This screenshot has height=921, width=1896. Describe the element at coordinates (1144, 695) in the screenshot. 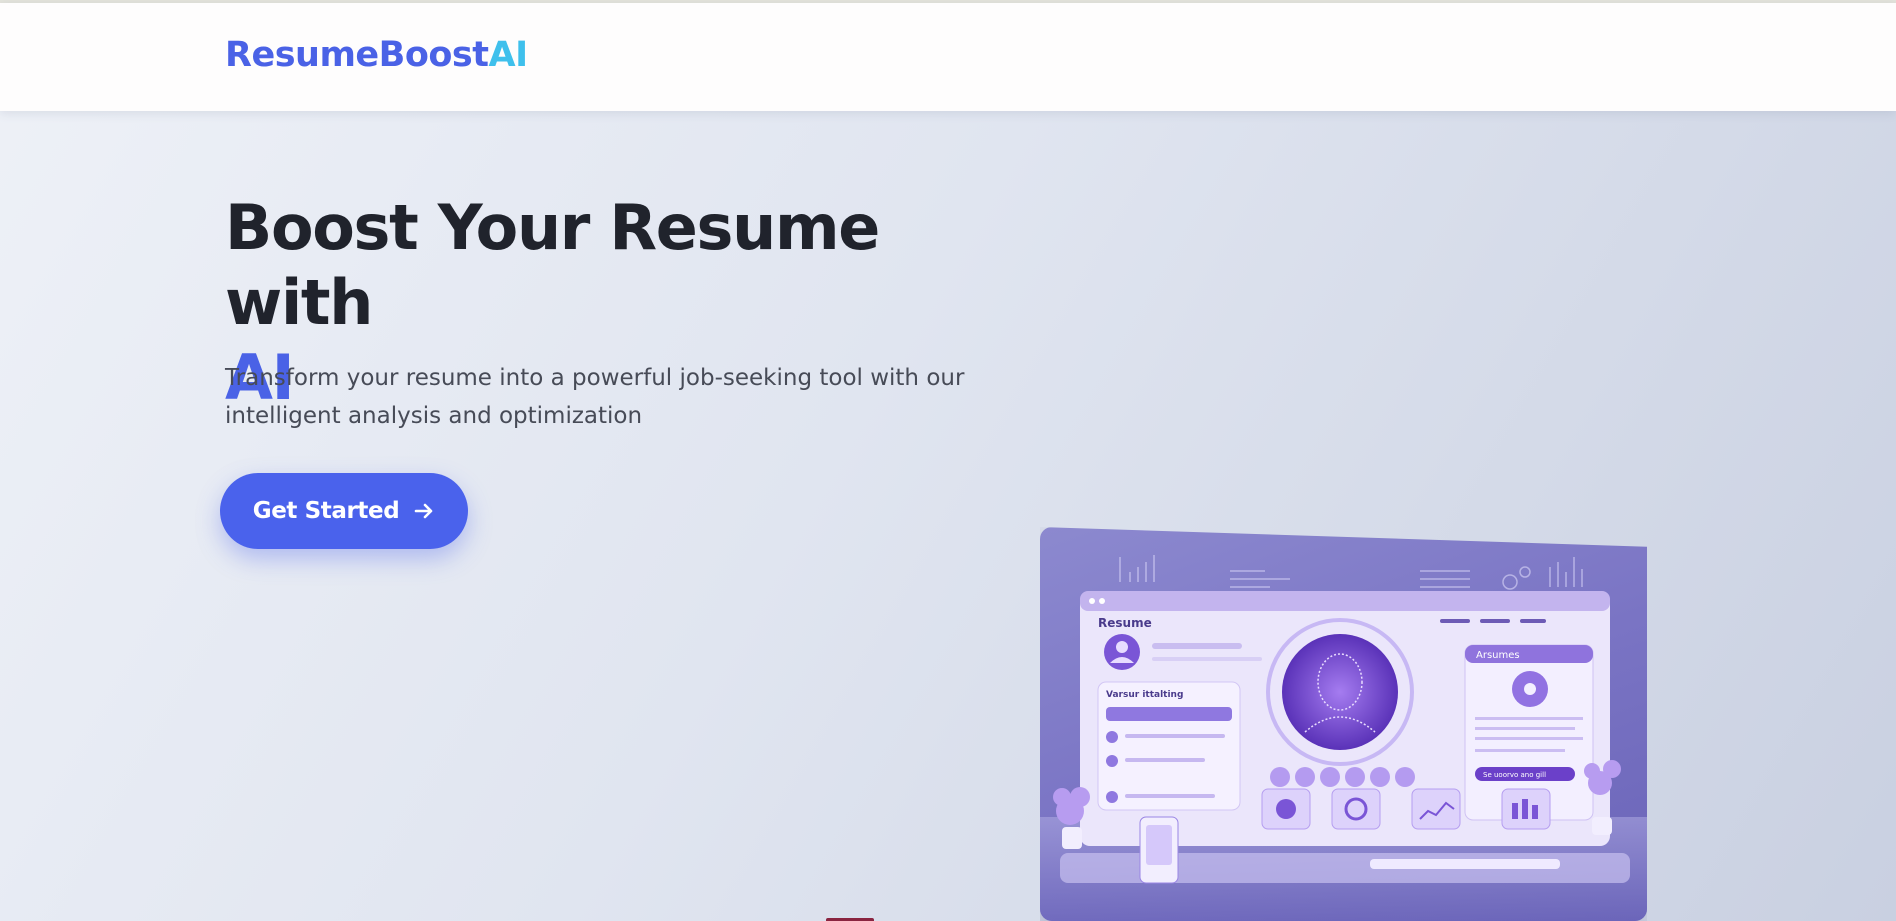

I see `illustration-section-heading: Varsur ittalting` at that location.